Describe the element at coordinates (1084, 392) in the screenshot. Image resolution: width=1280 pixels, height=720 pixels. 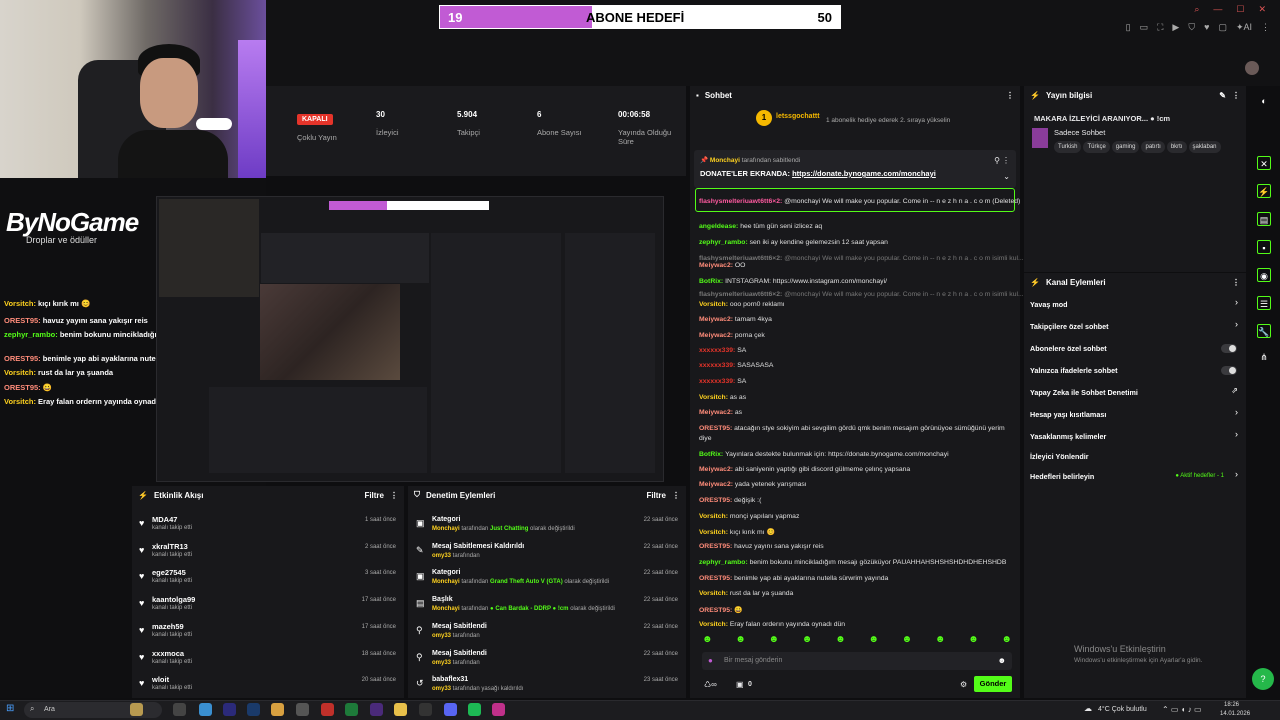
I see `channel-action-5: Yapay Zeka ile Sohbet Denetimi` at that location.